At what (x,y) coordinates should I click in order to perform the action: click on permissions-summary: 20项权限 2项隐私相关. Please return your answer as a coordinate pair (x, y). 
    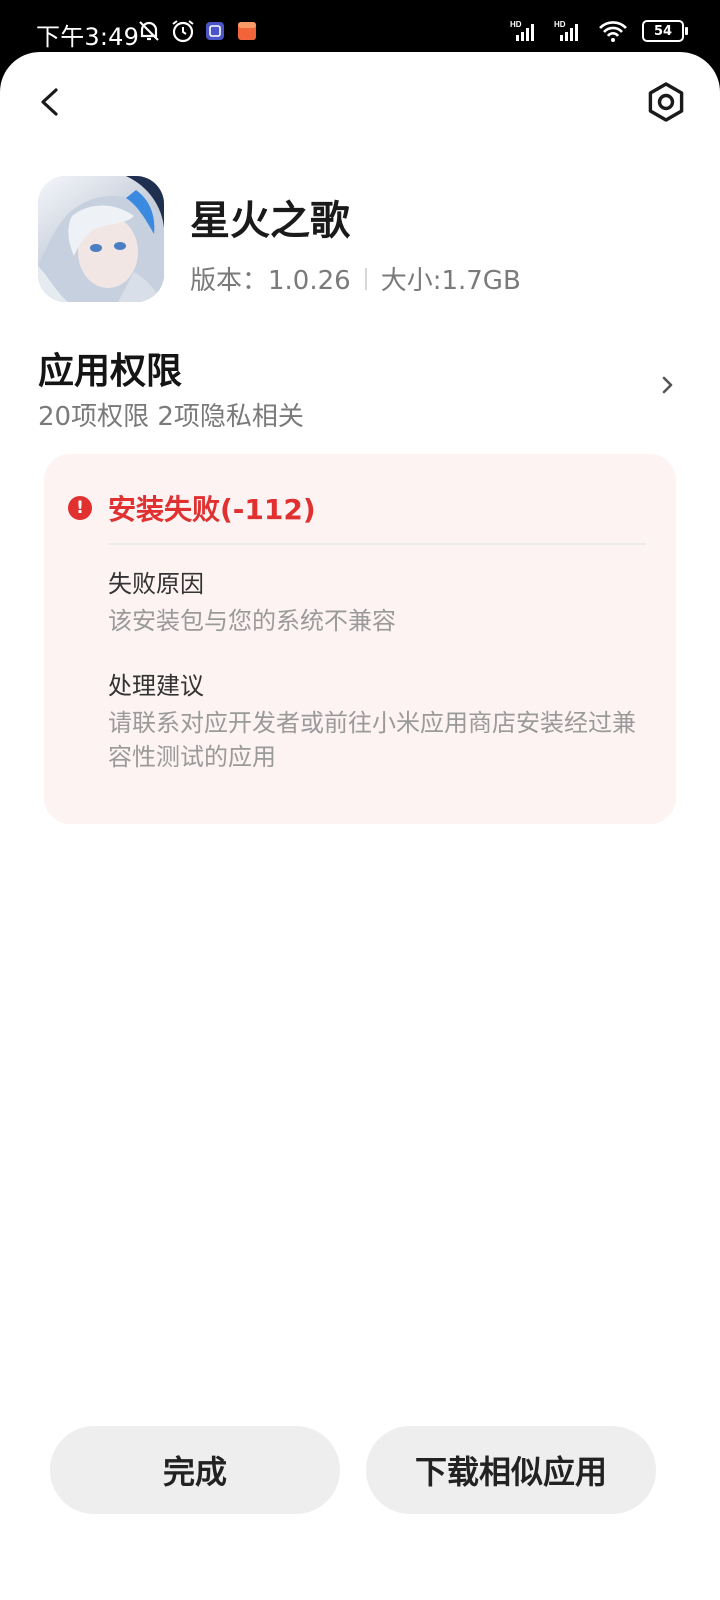
    Looking at the image, I should click on (171, 417).